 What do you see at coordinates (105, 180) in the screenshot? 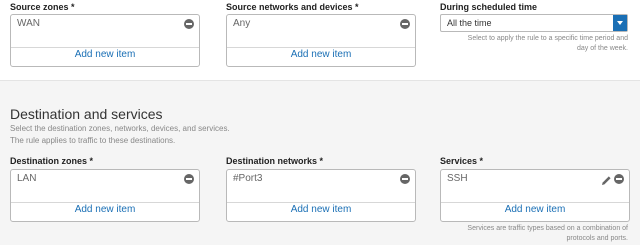
I see `destination-zone-item: LAN` at bounding box center [105, 180].